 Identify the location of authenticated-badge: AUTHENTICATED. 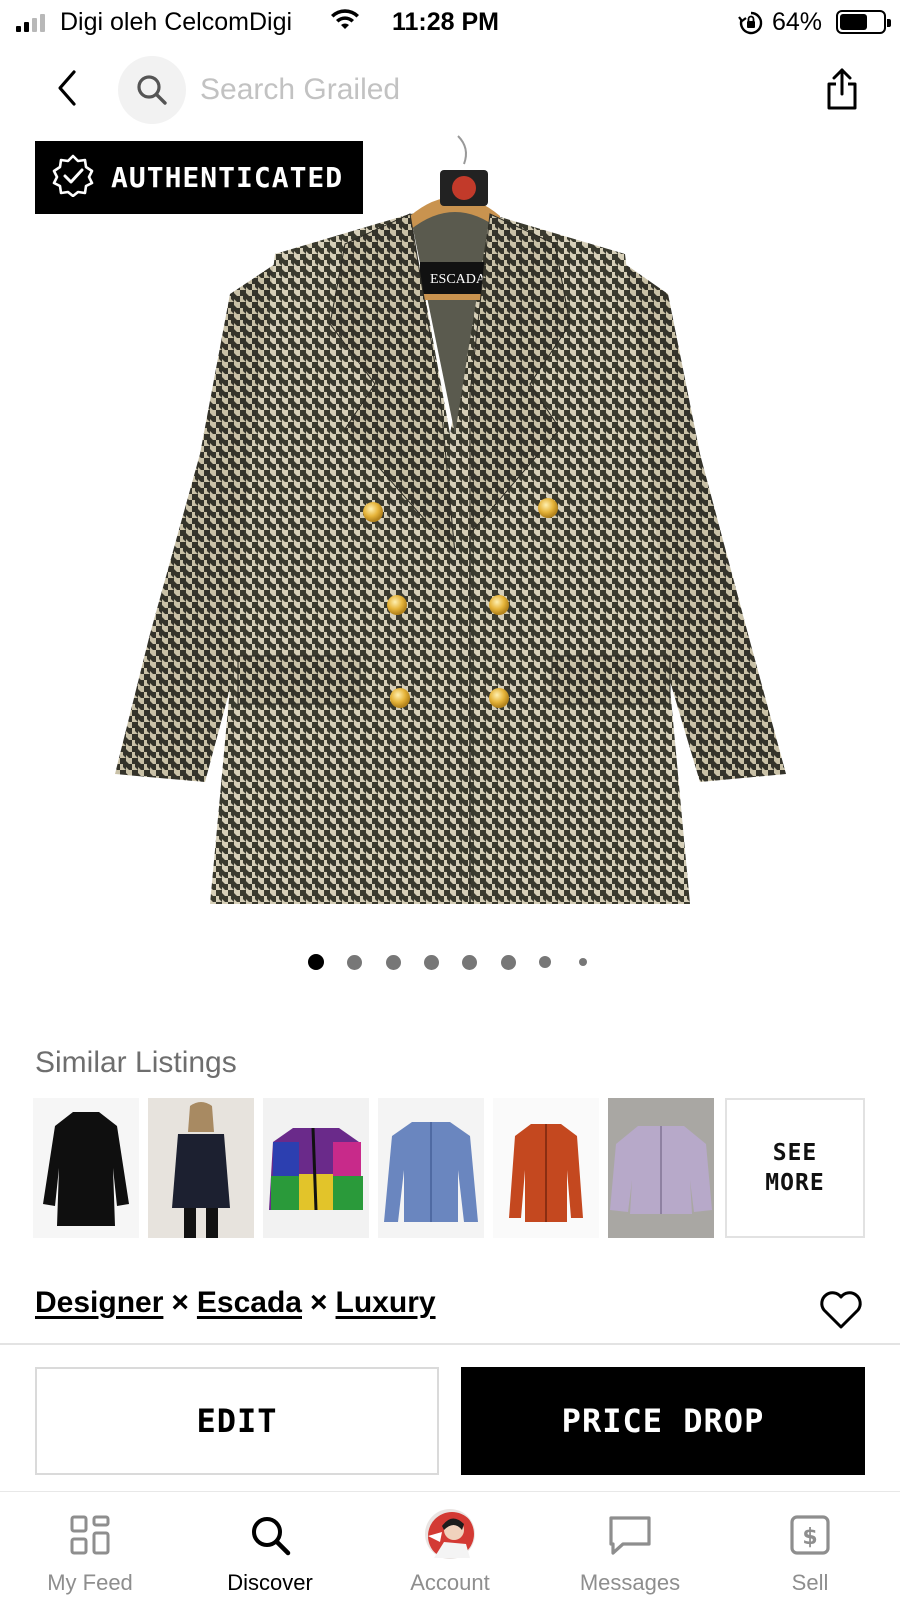
(199, 177).